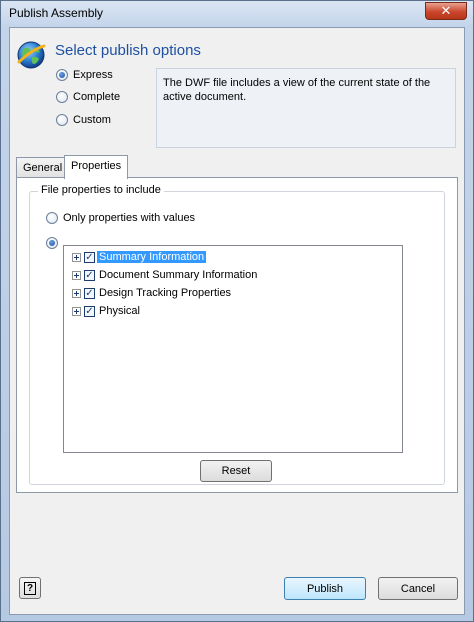 This screenshot has height=622, width=474. I want to click on node-label: Physical, so click(119, 311).